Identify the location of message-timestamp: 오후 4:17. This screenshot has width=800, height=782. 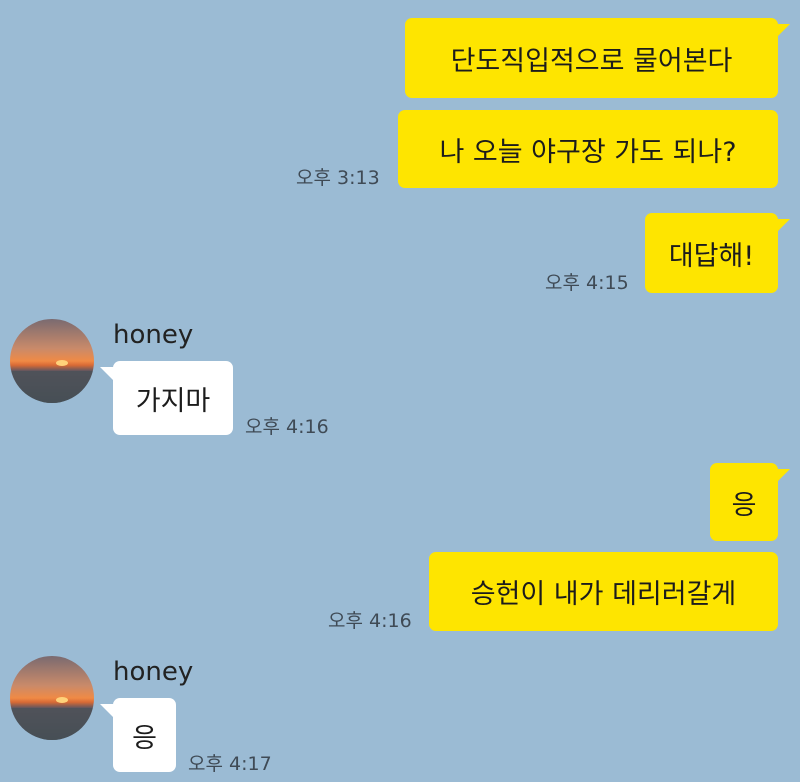
(230, 764).